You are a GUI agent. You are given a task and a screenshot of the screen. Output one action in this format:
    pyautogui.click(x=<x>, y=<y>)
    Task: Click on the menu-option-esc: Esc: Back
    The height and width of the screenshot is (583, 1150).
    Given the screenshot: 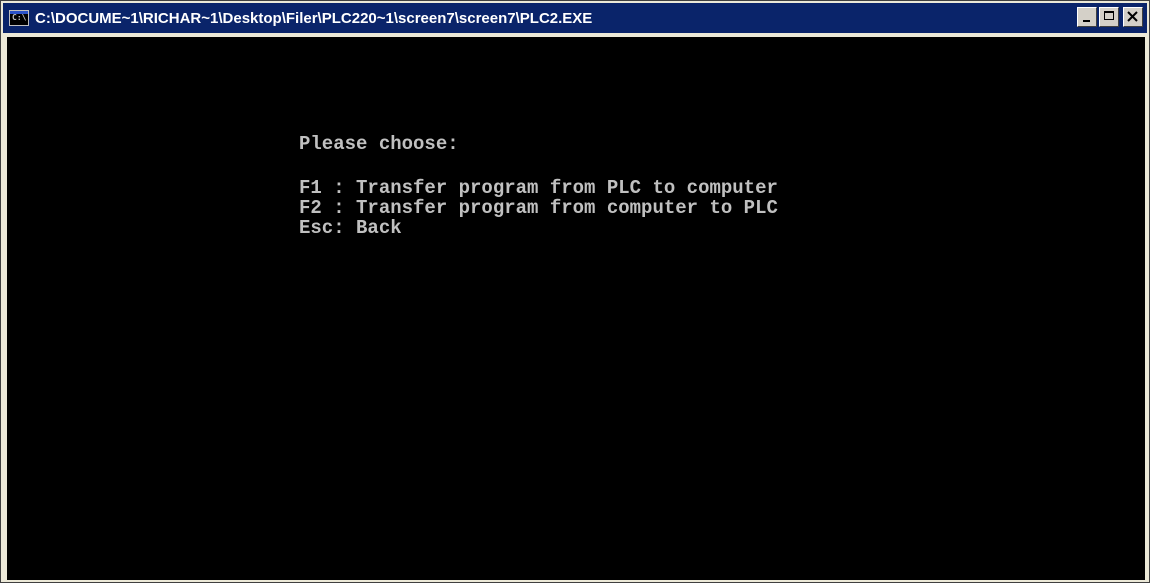 What is the action you would take?
    pyautogui.click(x=350, y=228)
    